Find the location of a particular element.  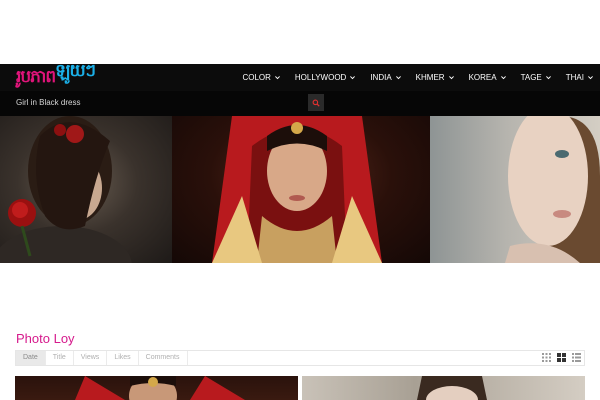

nav-item-thai: THAI is located at coordinates (580, 77).